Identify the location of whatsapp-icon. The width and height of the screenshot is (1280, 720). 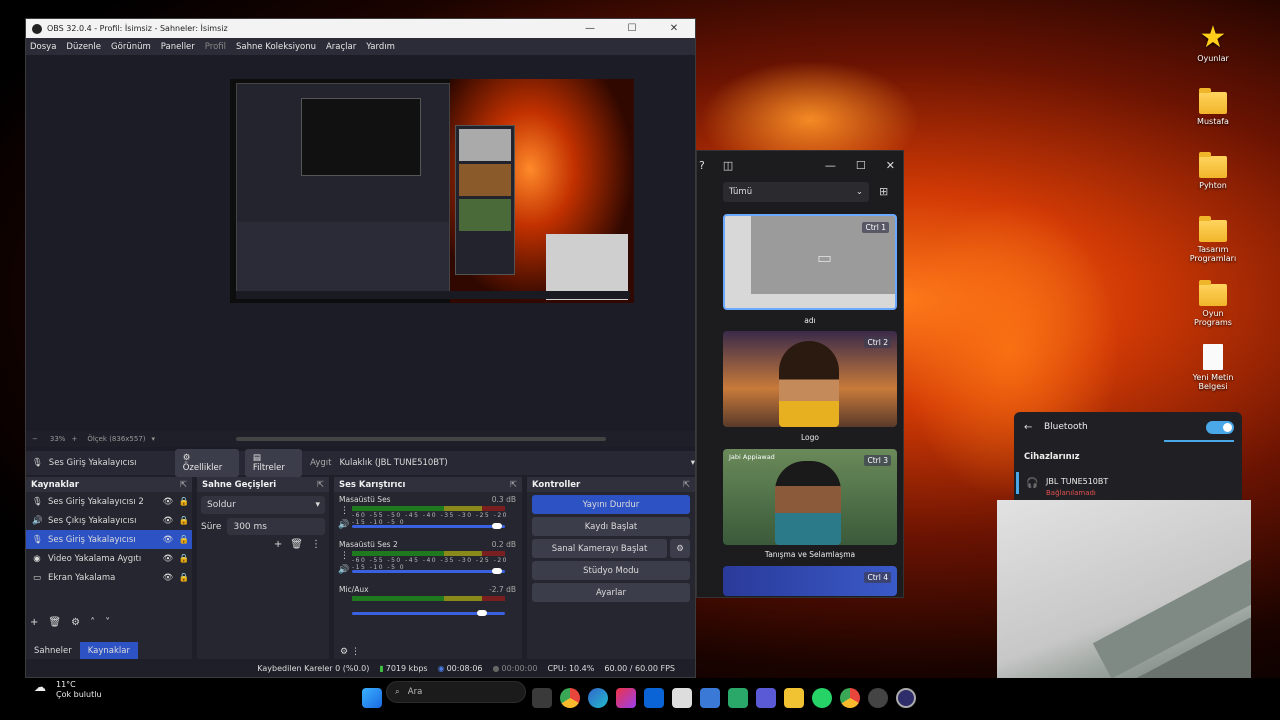
(822, 698).